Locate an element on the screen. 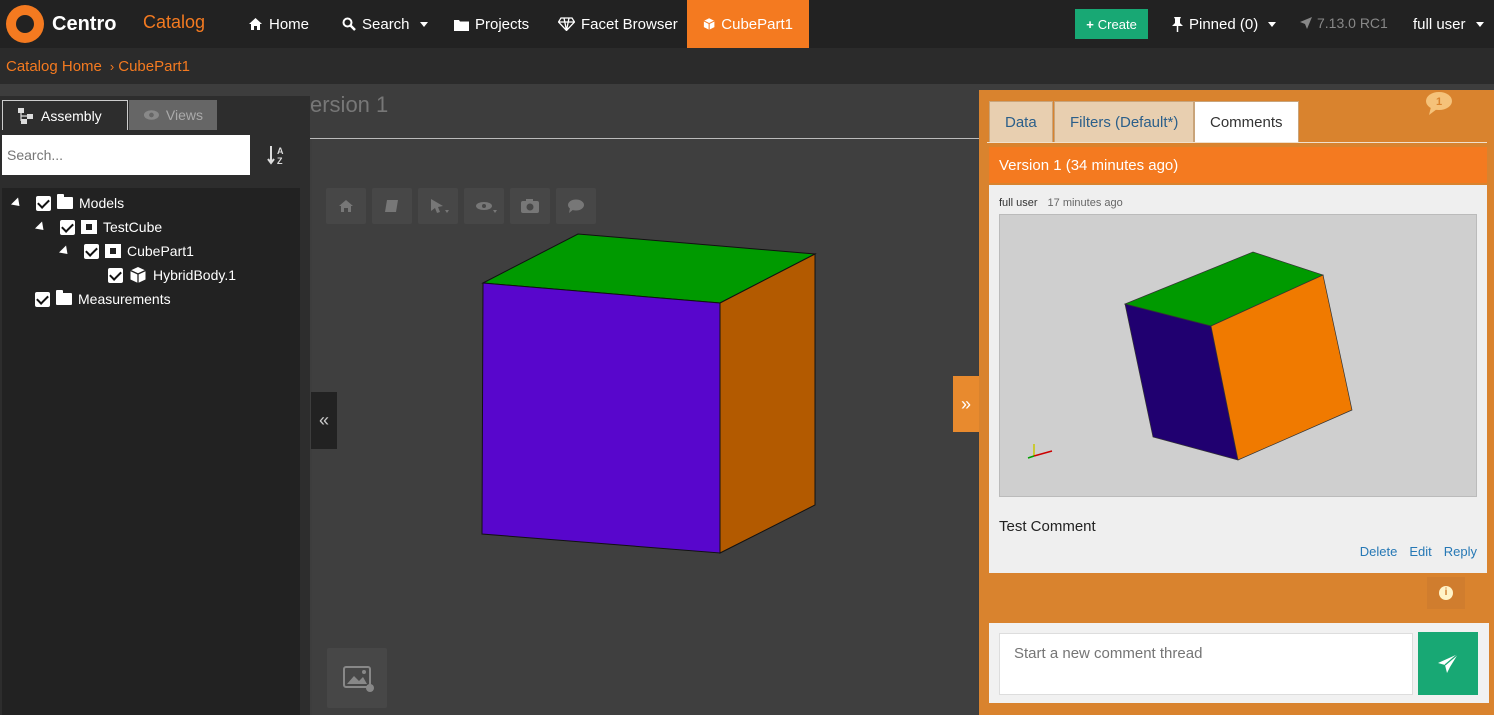 The width and height of the screenshot is (1494, 715). nav-search-label: Search is located at coordinates (386, 24).